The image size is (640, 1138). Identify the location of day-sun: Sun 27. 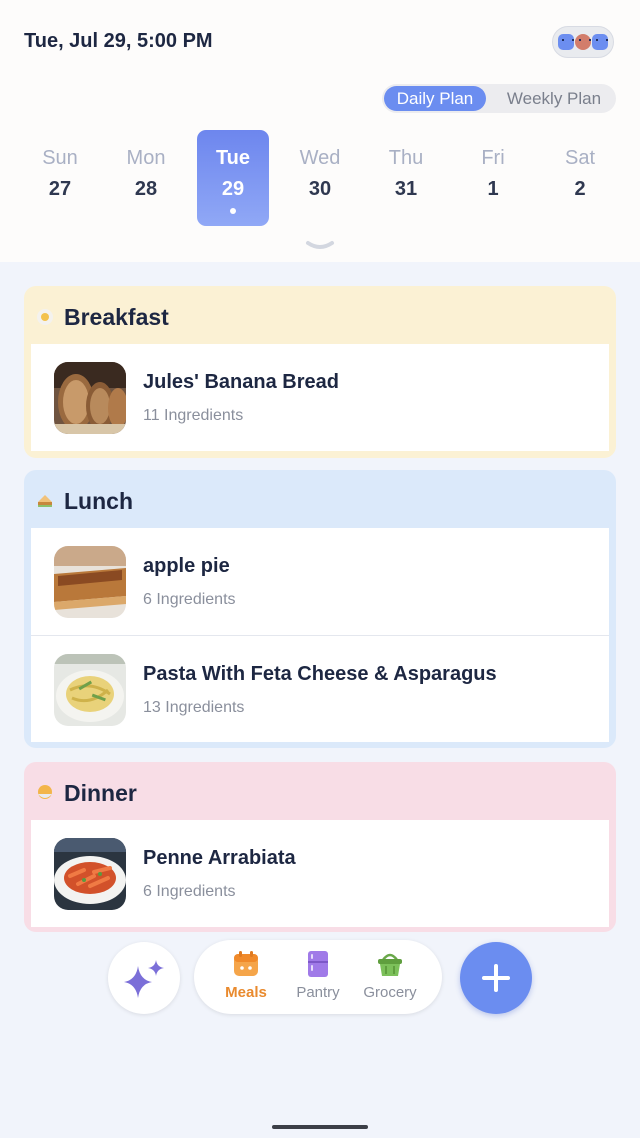
(60, 178).